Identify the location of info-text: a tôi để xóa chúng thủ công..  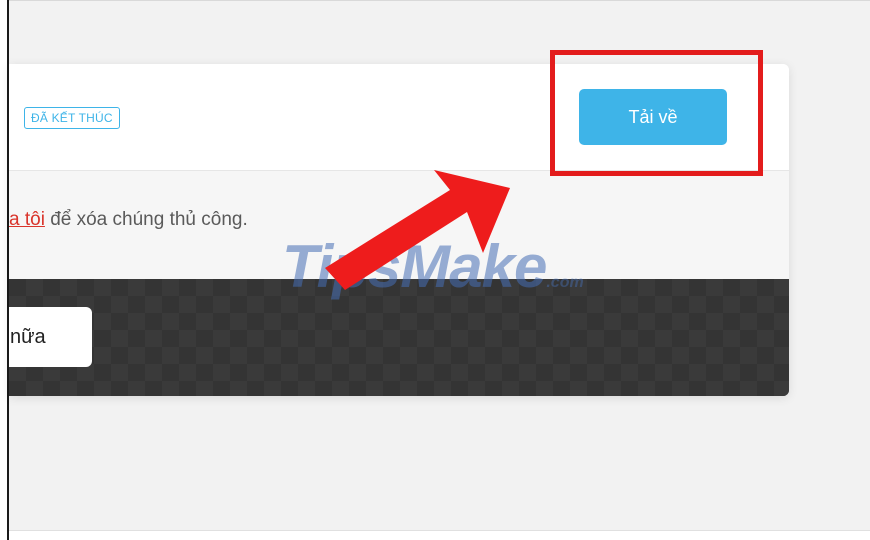
(128, 220).